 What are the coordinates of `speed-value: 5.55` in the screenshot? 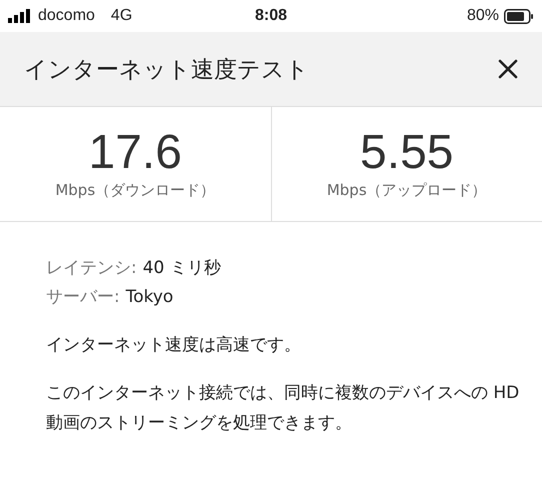 It's located at (407, 152).